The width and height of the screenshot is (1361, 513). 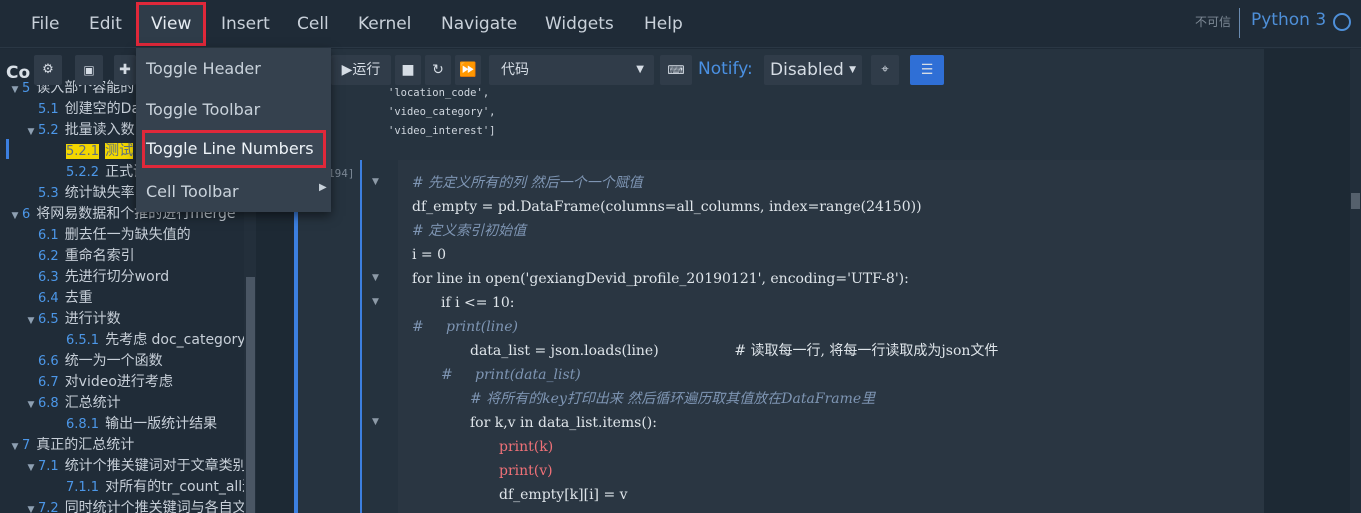 What do you see at coordinates (233, 110) in the screenshot?
I see `menu-item-toggle-toolbar: Toggle Toolbar` at bounding box center [233, 110].